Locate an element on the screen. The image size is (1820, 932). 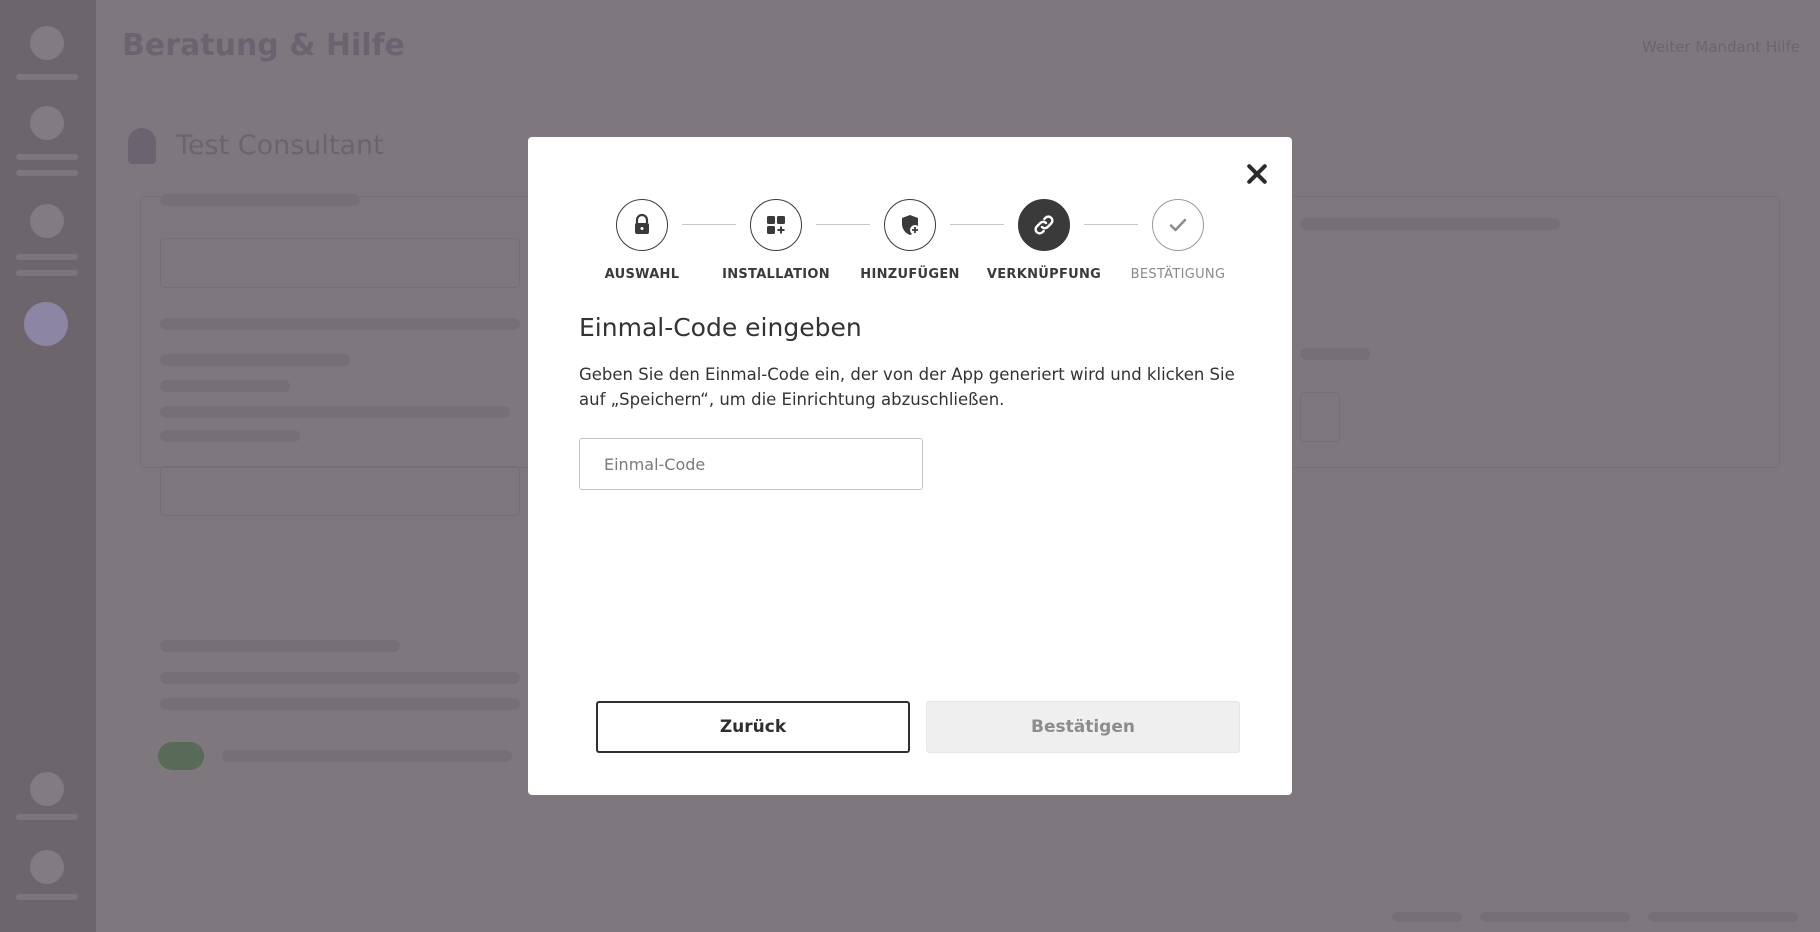
page-title: Beratung & Hilfe is located at coordinates (263, 45).